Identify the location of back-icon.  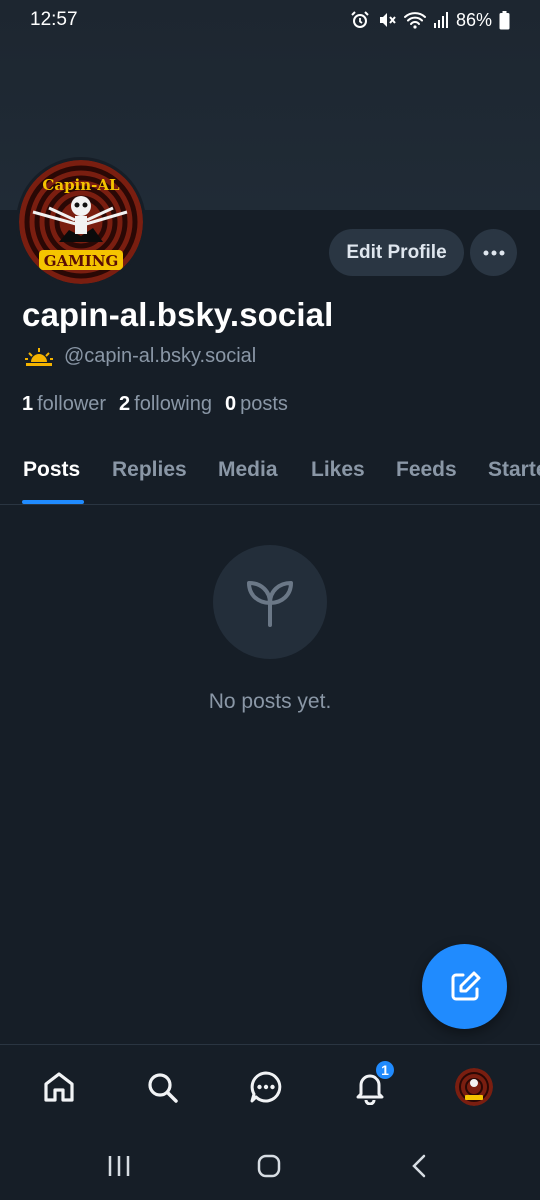
(419, 1166).